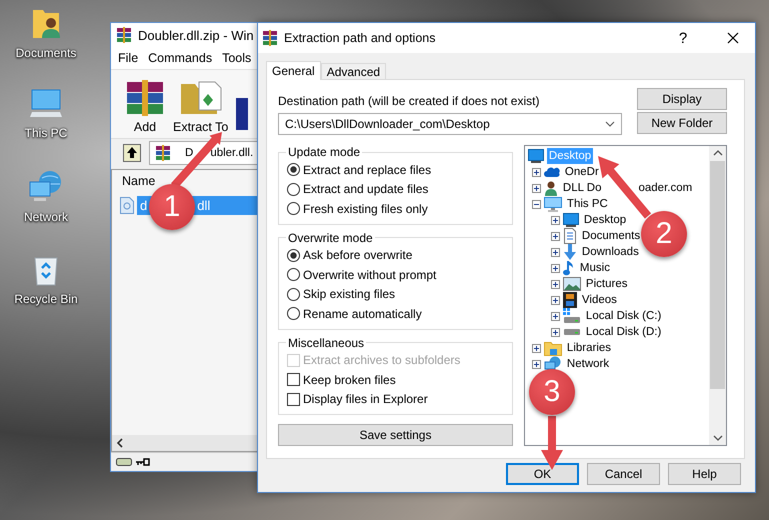 This screenshot has height=520, width=769. What do you see at coordinates (200, 106) in the screenshot?
I see `toolbar-button: Extract To` at bounding box center [200, 106].